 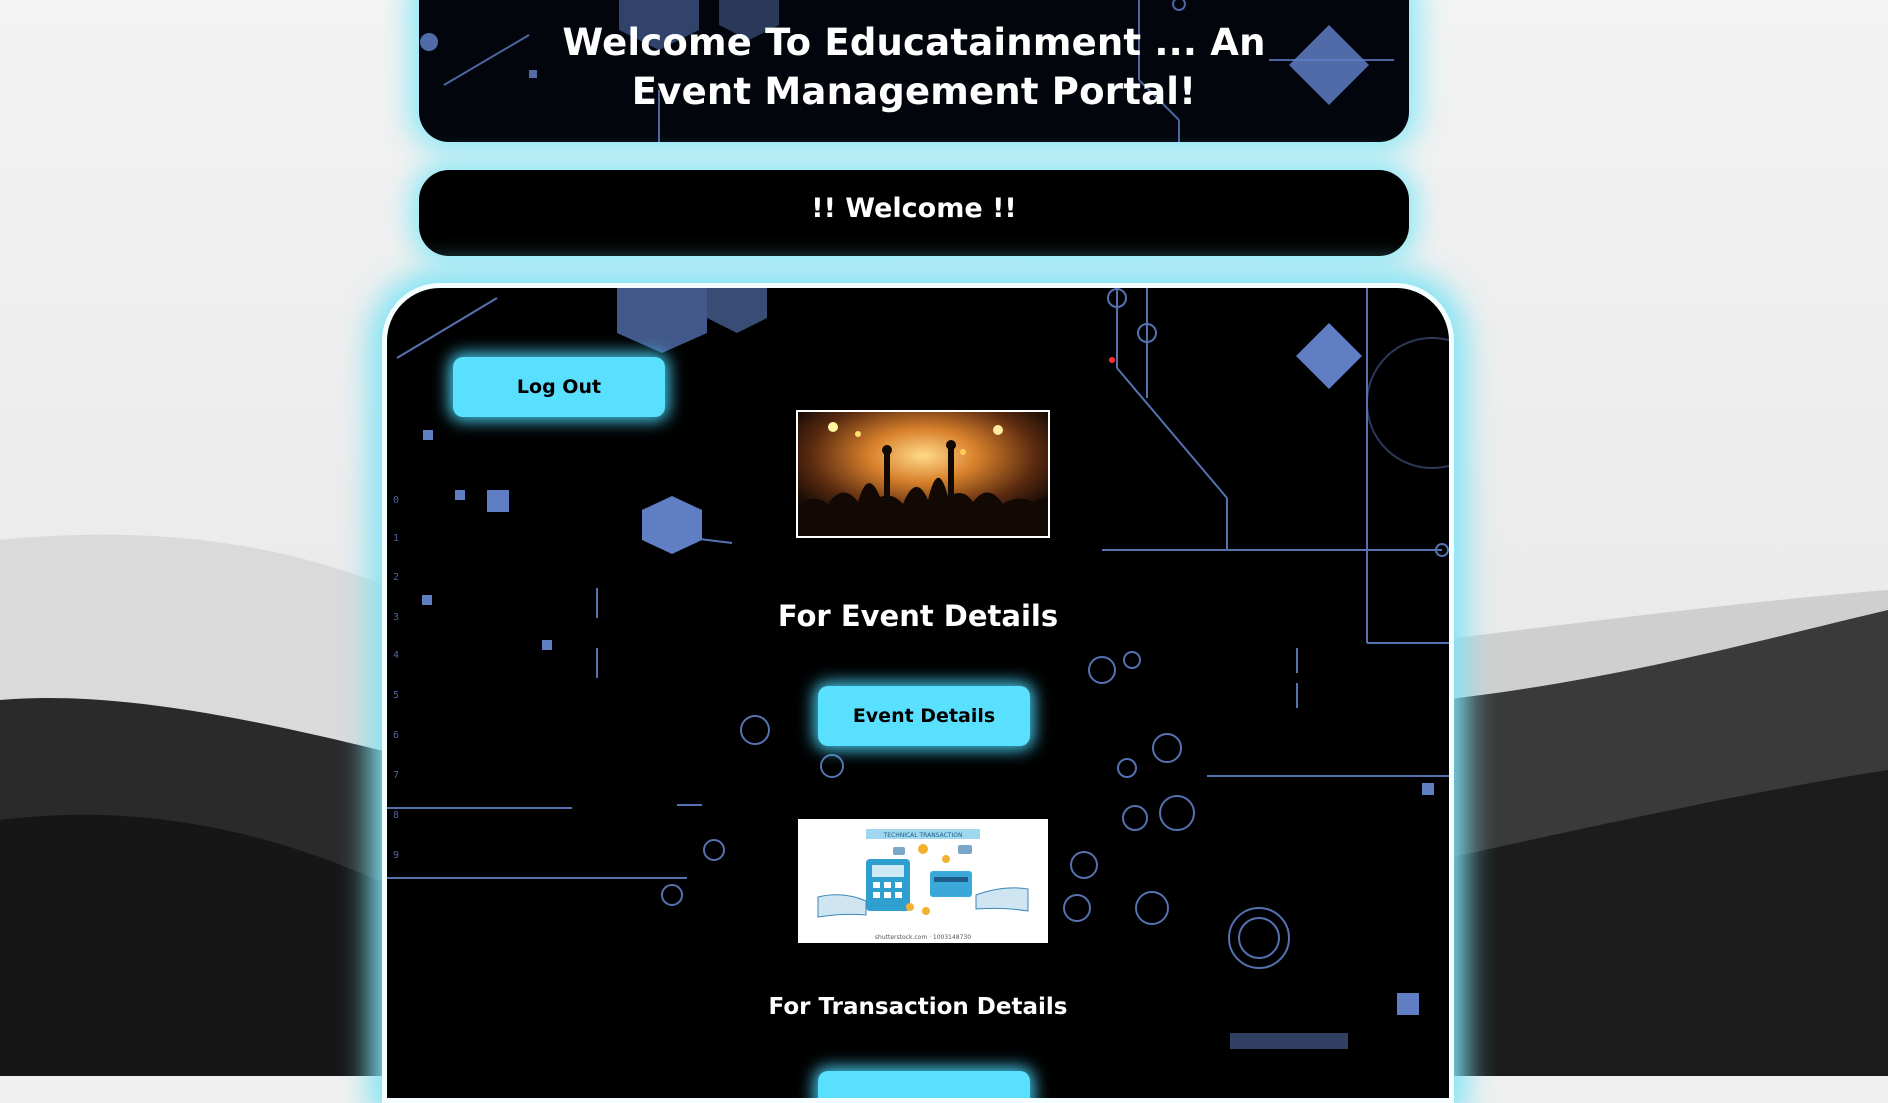 I want to click on svg-text: 2, so click(x=396, y=577).